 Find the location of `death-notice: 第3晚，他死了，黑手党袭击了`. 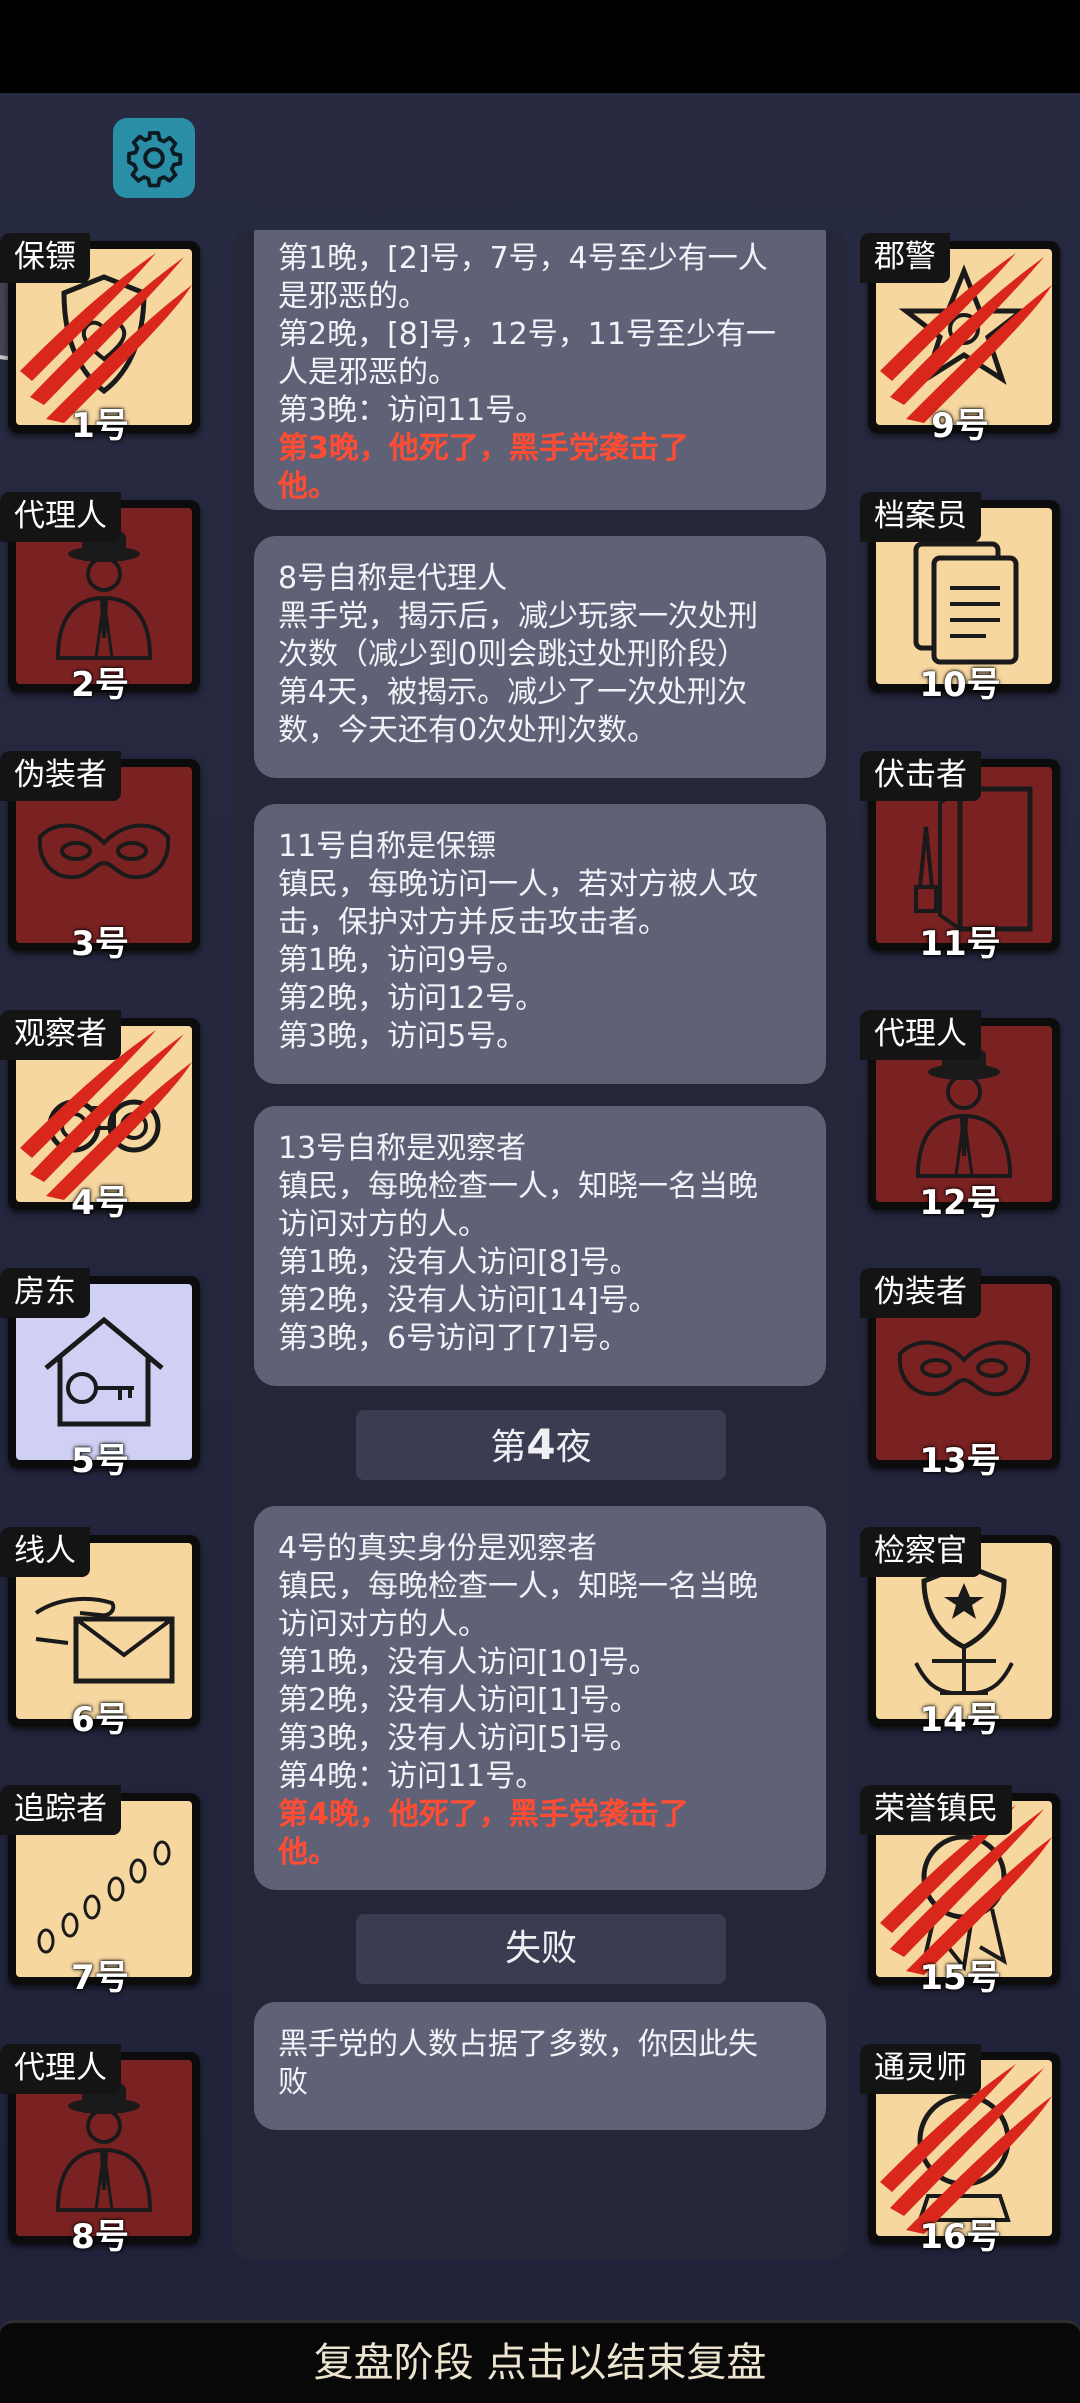

death-notice: 第3晚，他死了，黑手党袭击了 is located at coordinates (483, 448).